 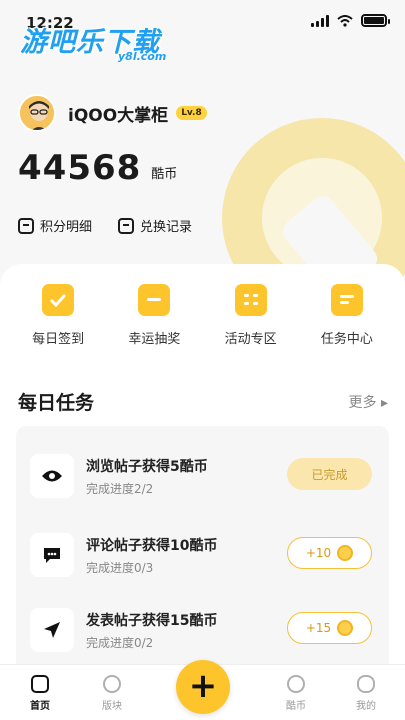 What do you see at coordinates (40, 706) in the screenshot?
I see `tab-label: 首页` at bounding box center [40, 706].